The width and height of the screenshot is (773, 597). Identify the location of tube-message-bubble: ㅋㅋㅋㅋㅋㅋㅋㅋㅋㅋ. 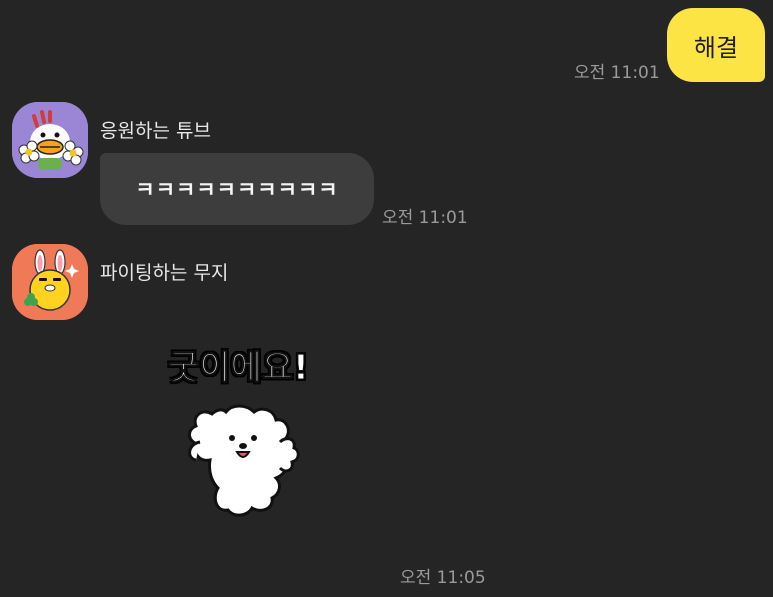
(237, 189).